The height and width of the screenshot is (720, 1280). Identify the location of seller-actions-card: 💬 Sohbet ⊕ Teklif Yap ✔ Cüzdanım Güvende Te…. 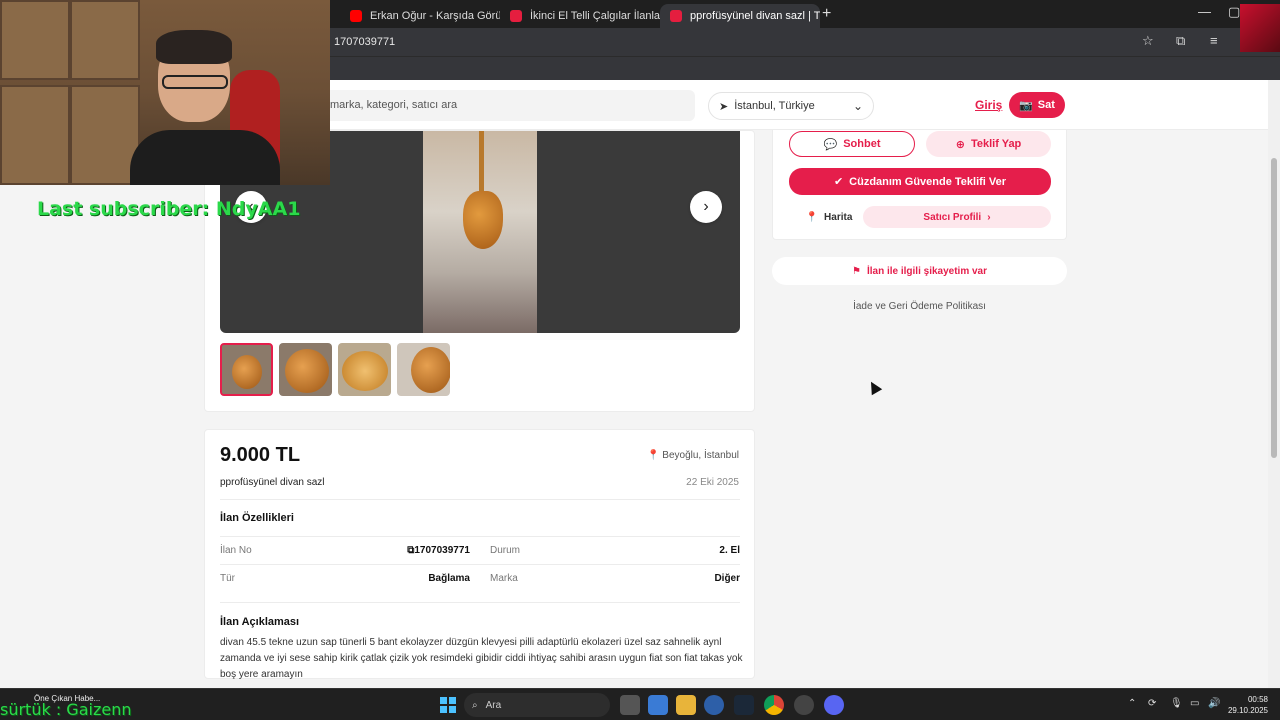
(919, 185).